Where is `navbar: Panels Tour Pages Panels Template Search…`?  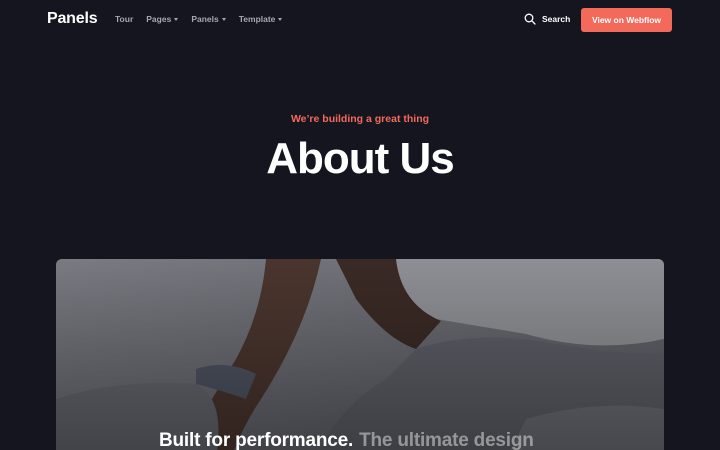 navbar: Panels Tour Pages Panels Template Search… is located at coordinates (360, 20).